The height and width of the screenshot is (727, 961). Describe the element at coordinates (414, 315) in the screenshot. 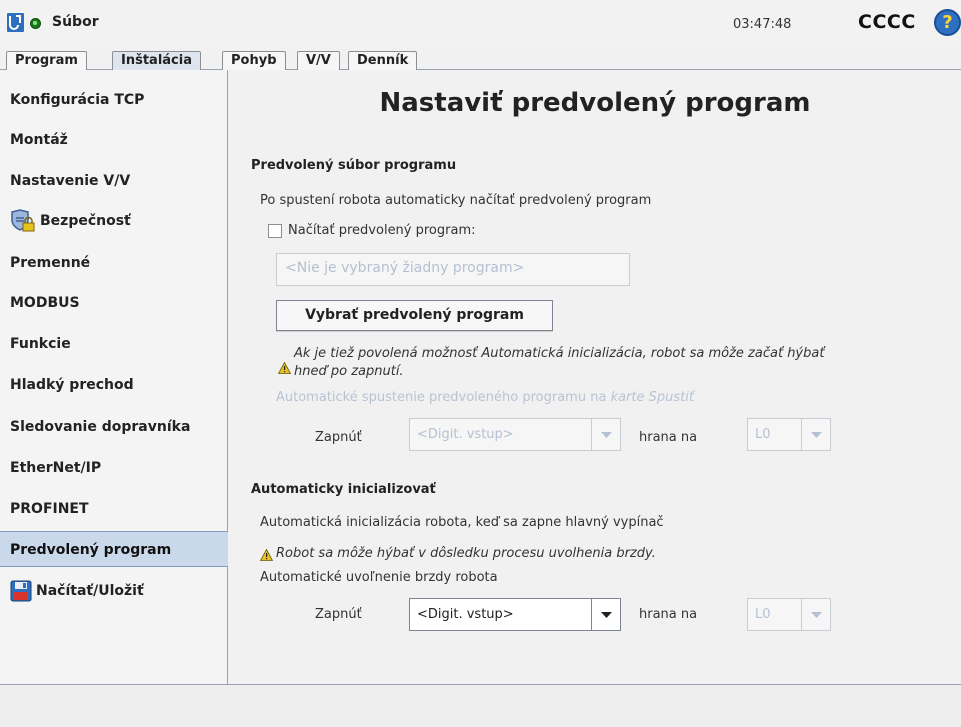

I see `select-default-program-button: Vybrať predvolený program` at that location.